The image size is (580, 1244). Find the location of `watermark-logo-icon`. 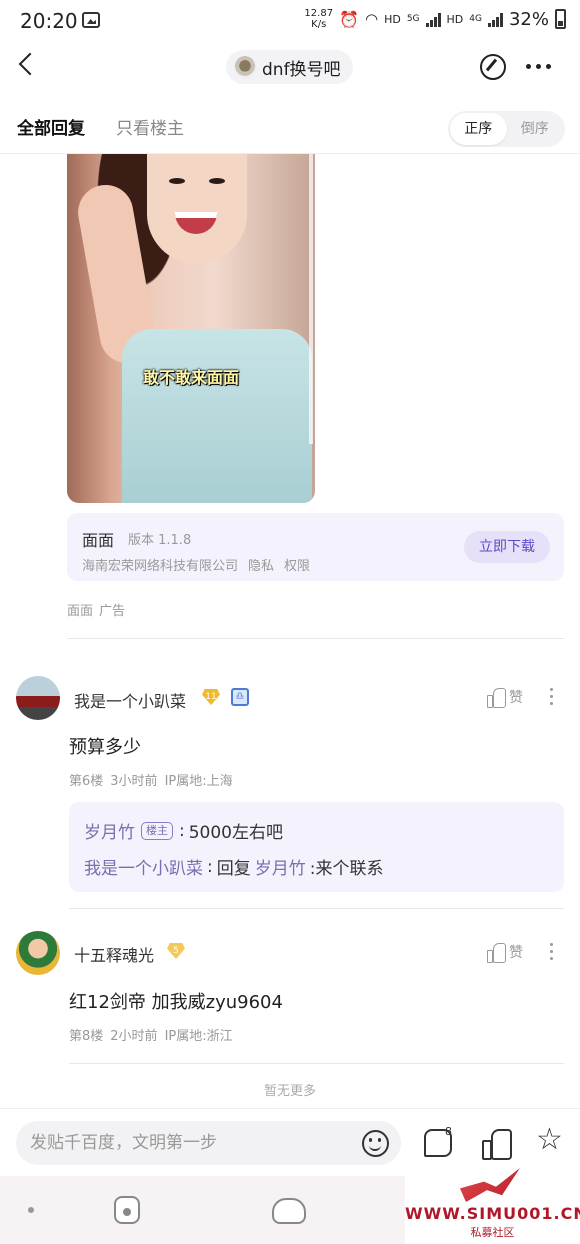

watermark-logo-icon is located at coordinates (490, 1185).